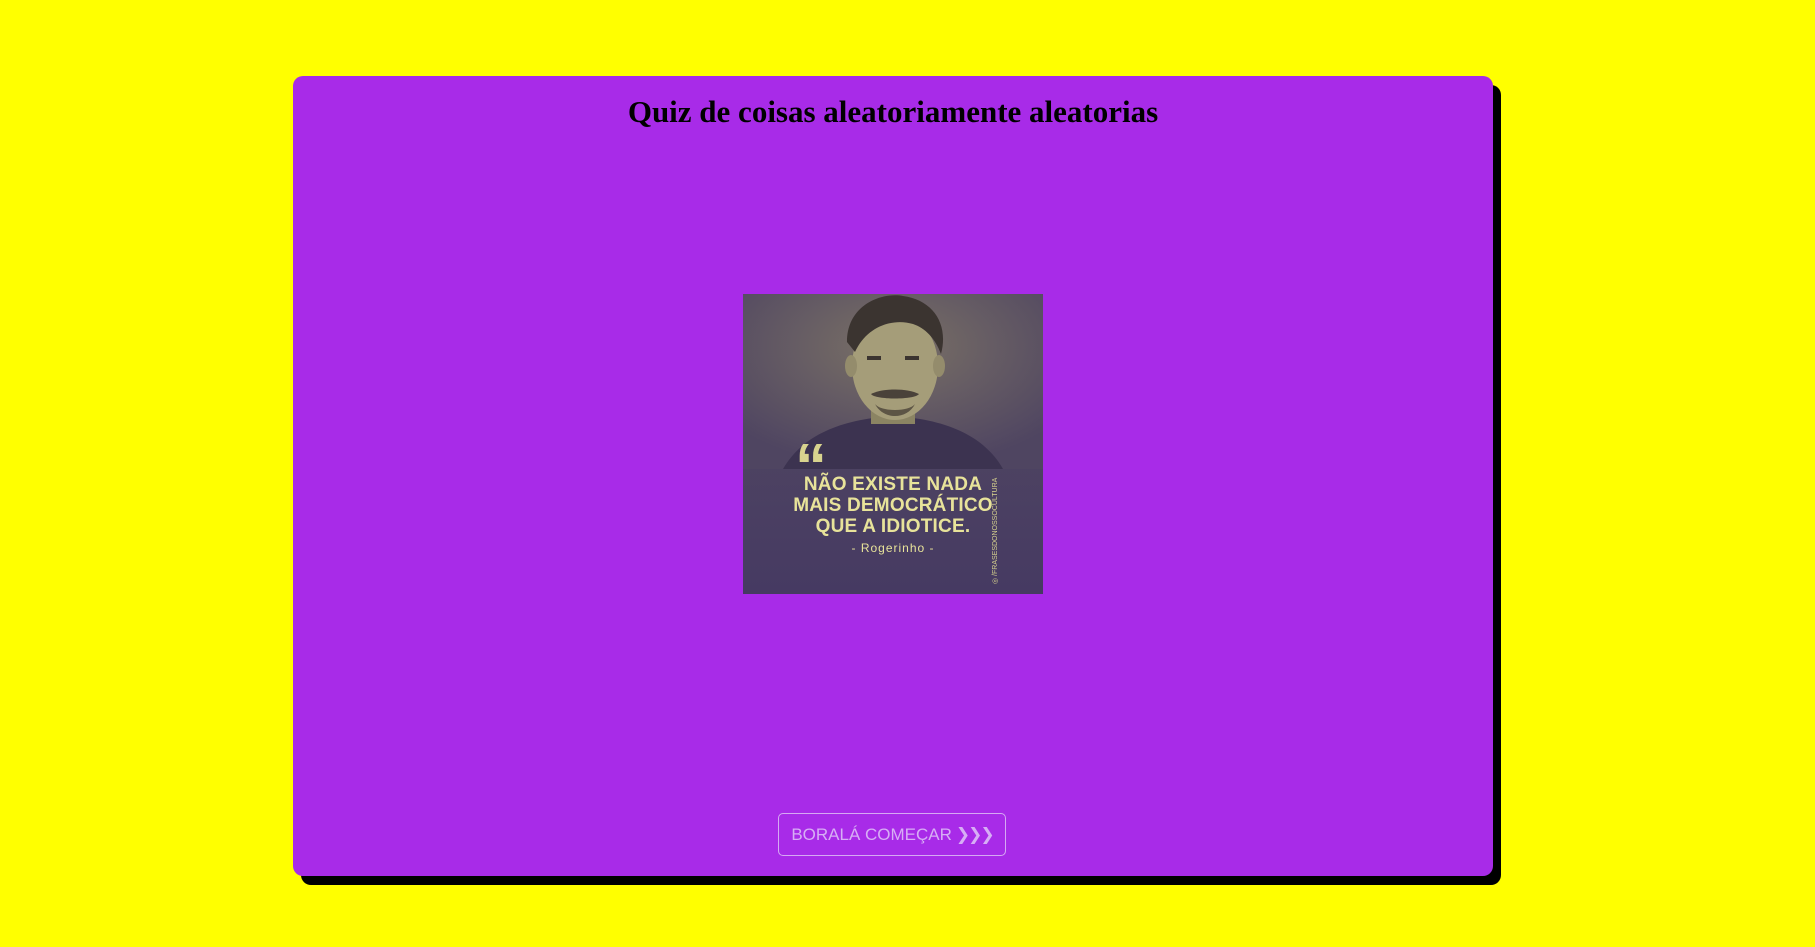  What do you see at coordinates (975, 834) in the screenshot?
I see `triple-chevron-right-icon: ❯❯❯` at bounding box center [975, 834].